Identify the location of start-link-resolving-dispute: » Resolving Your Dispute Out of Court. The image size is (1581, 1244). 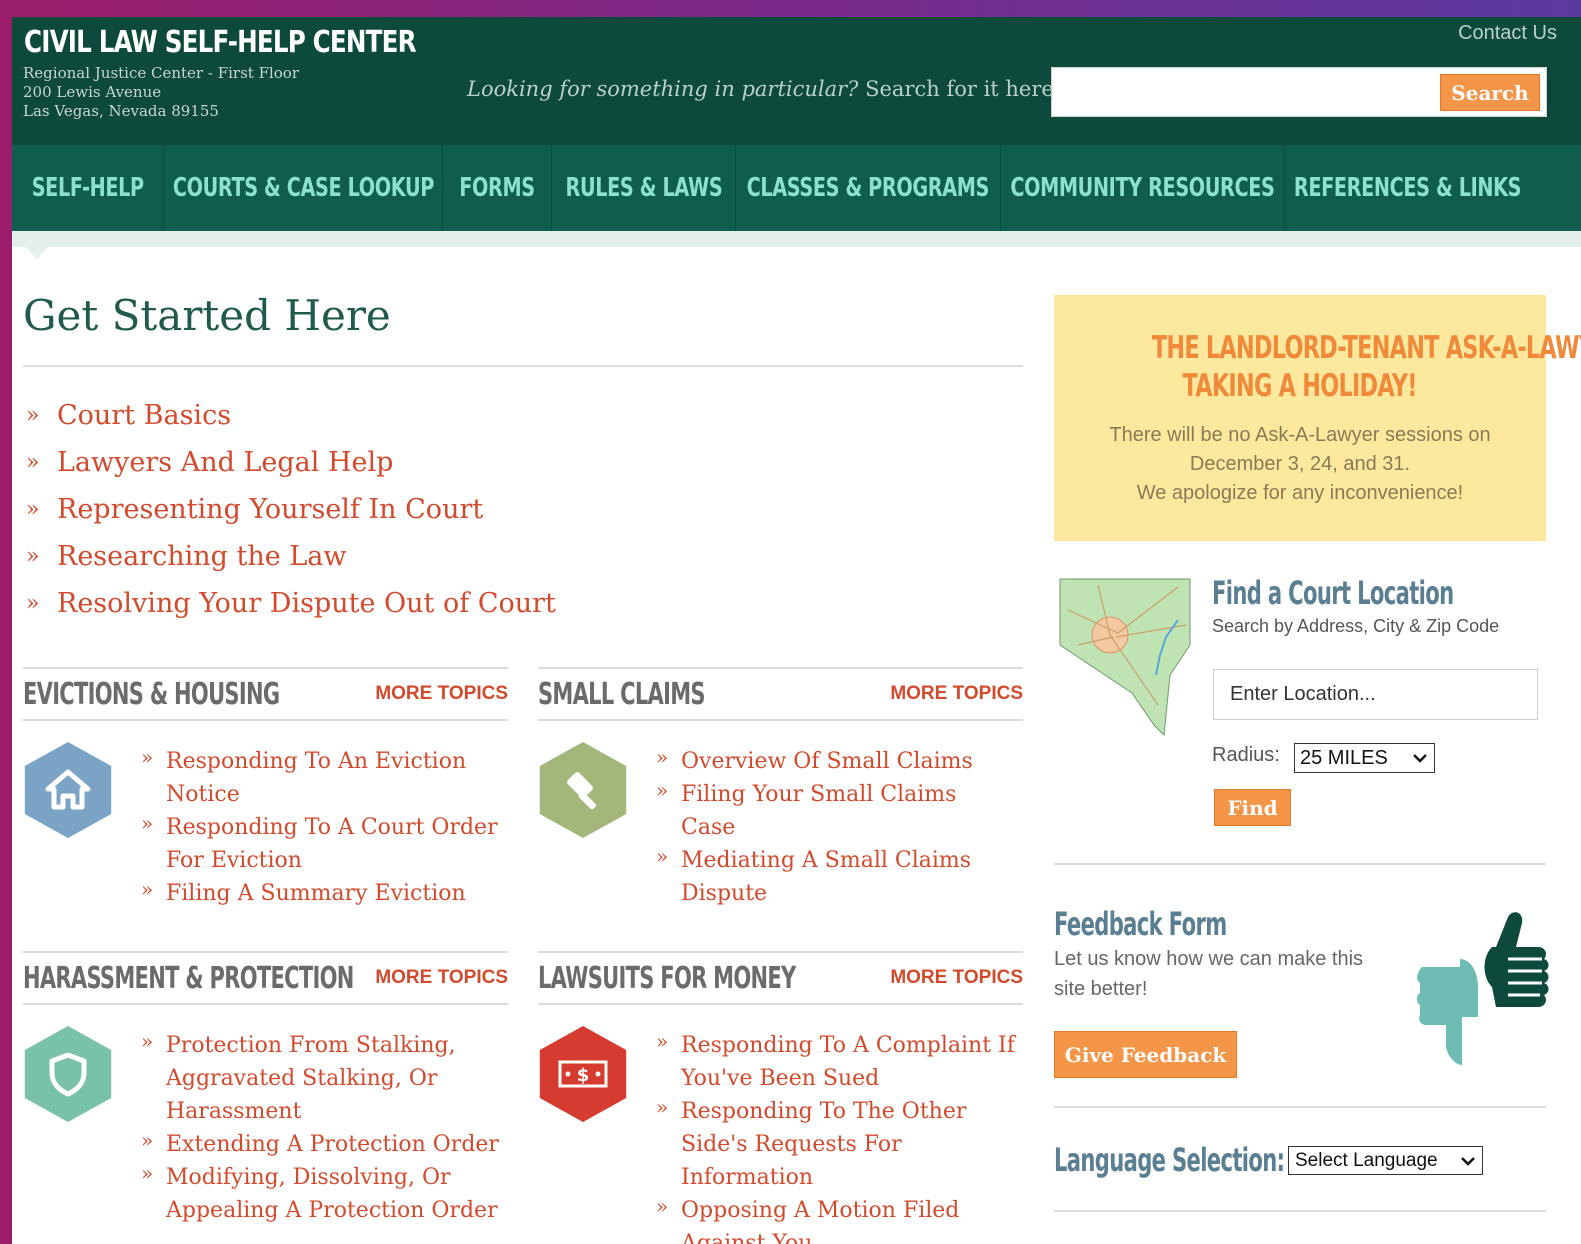
(291, 603).